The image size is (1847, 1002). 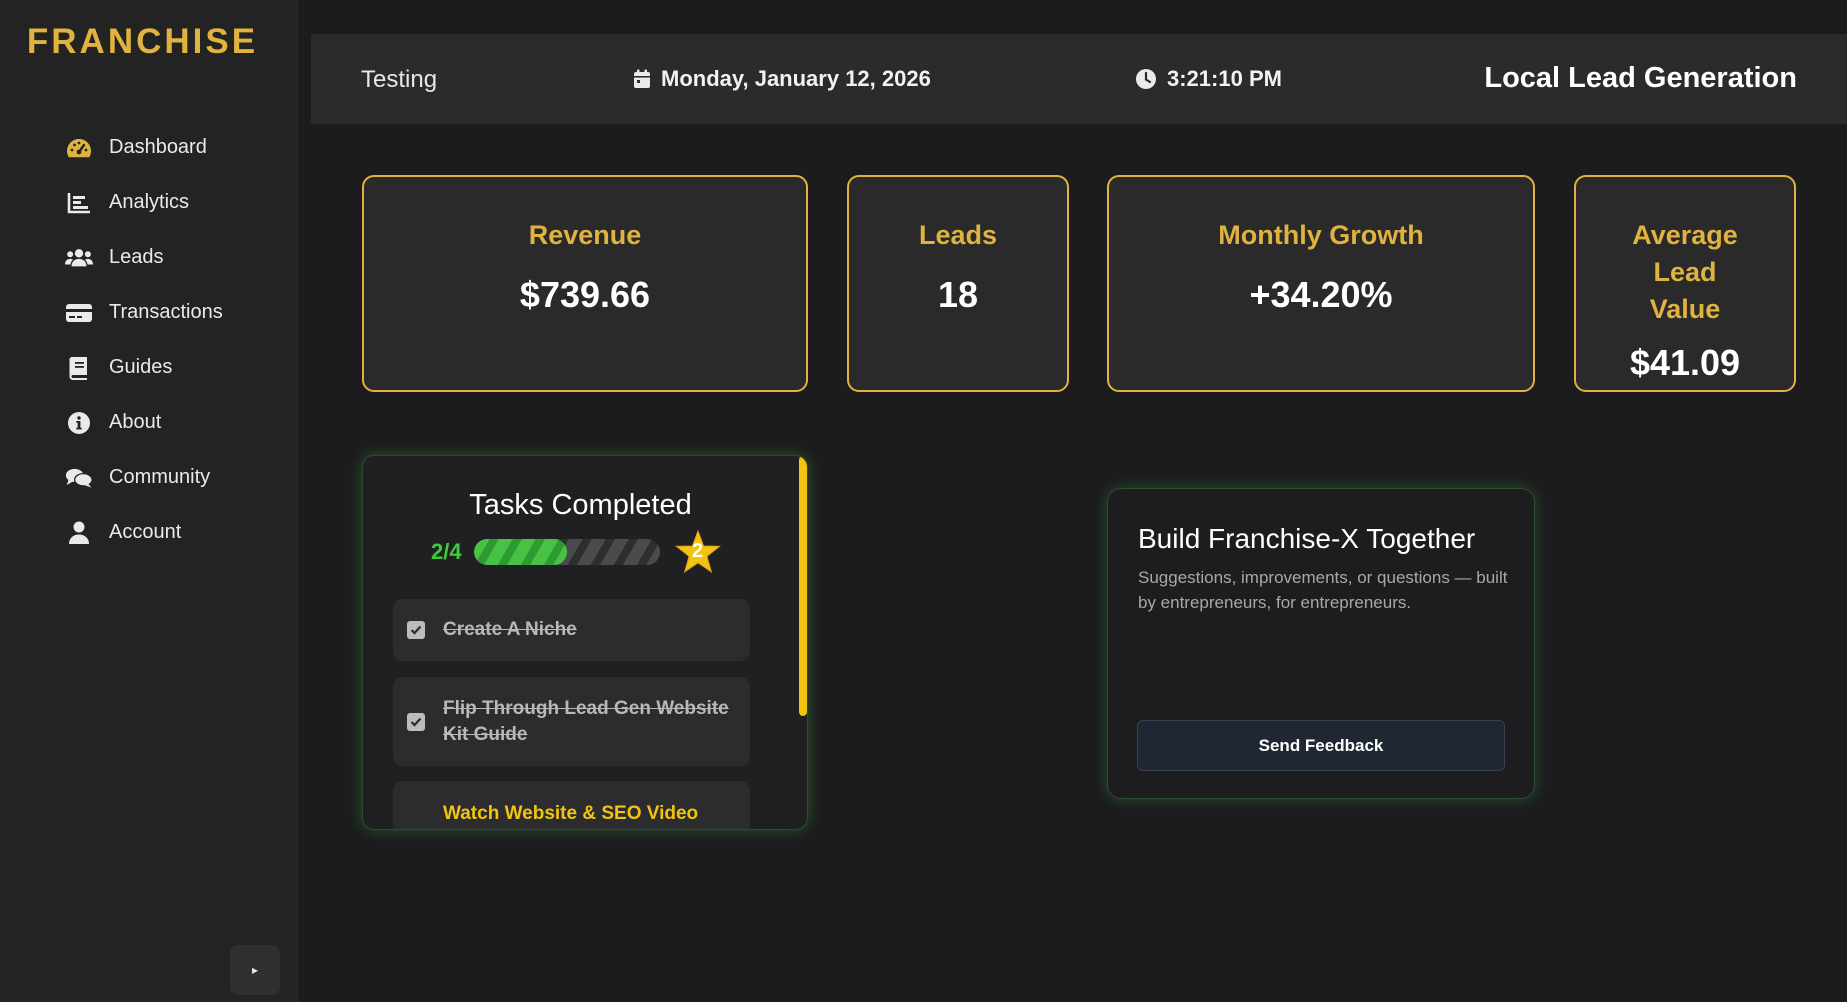 What do you see at coordinates (1685, 362) in the screenshot?
I see `stat-value: $41.09` at bounding box center [1685, 362].